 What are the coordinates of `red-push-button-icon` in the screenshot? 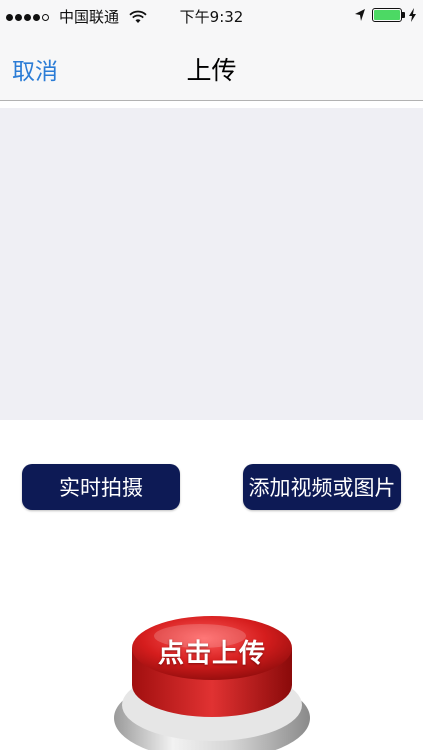 It's located at (212, 683).